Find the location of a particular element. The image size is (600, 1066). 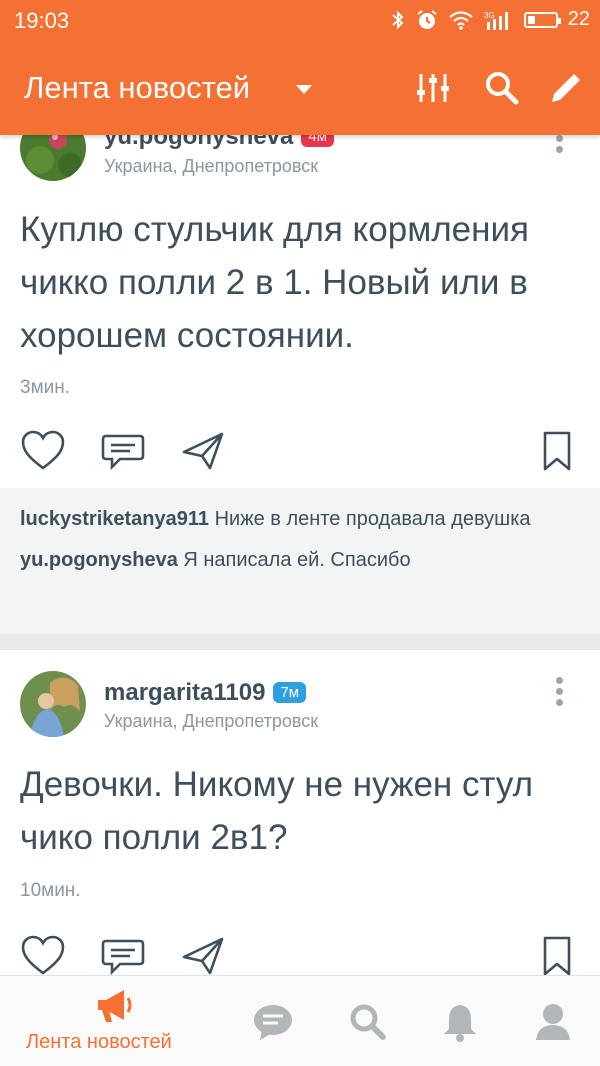

battery-level: 22 is located at coordinates (578, 19).